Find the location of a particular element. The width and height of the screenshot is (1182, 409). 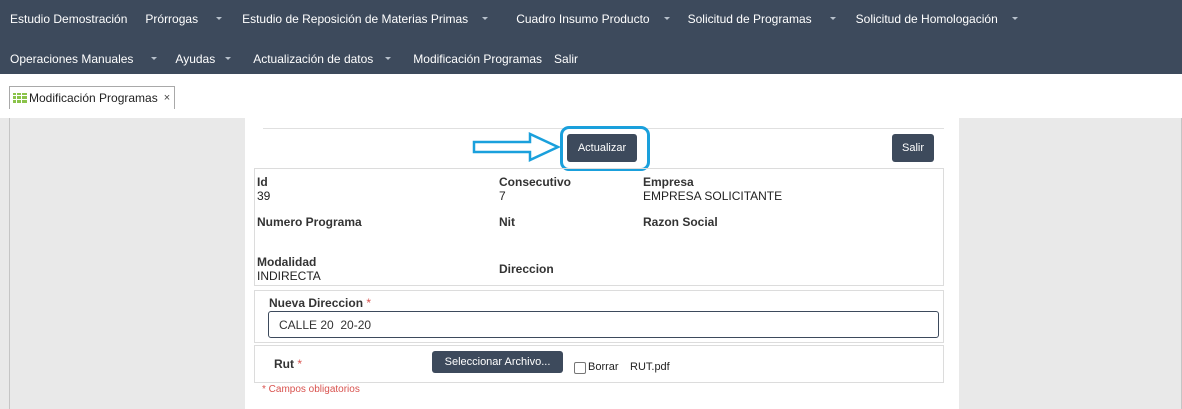

nav-solicitud-homologacion: Solicitud de Homologación is located at coordinates (937, 19).